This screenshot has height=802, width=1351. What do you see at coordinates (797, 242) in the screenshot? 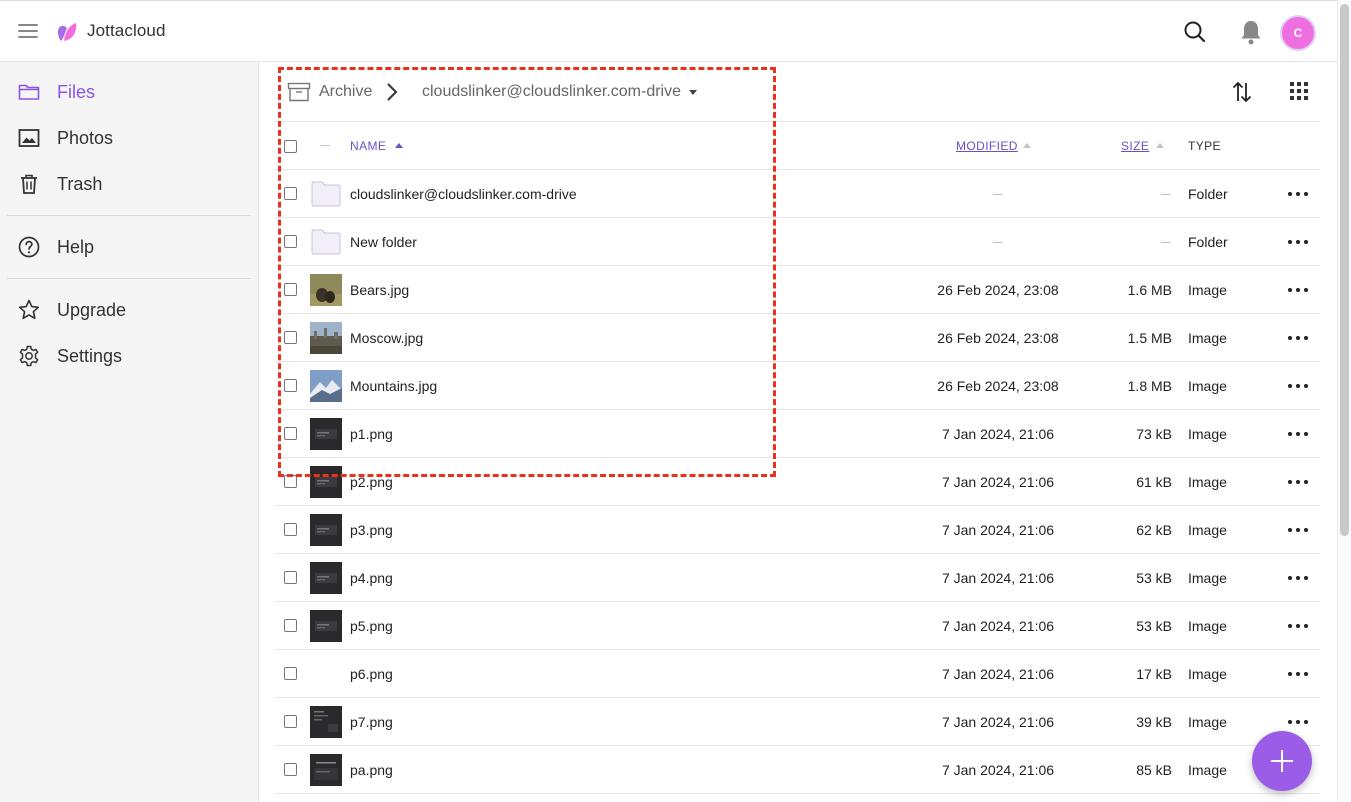
I see `table-row: New folder Folder` at bounding box center [797, 242].